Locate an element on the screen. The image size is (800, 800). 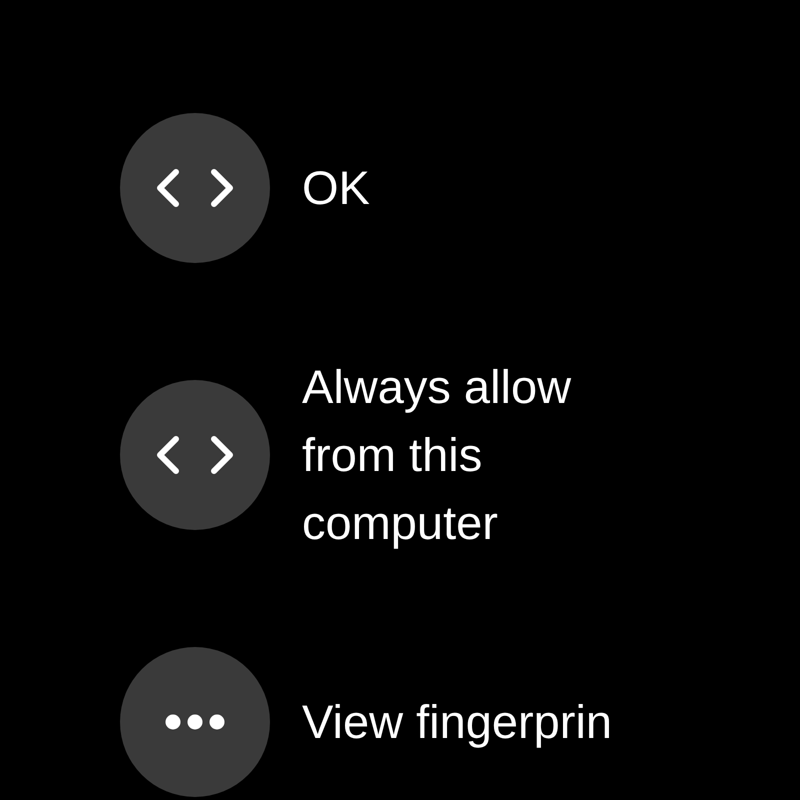
option-label: OK is located at coordinates (472, 188).